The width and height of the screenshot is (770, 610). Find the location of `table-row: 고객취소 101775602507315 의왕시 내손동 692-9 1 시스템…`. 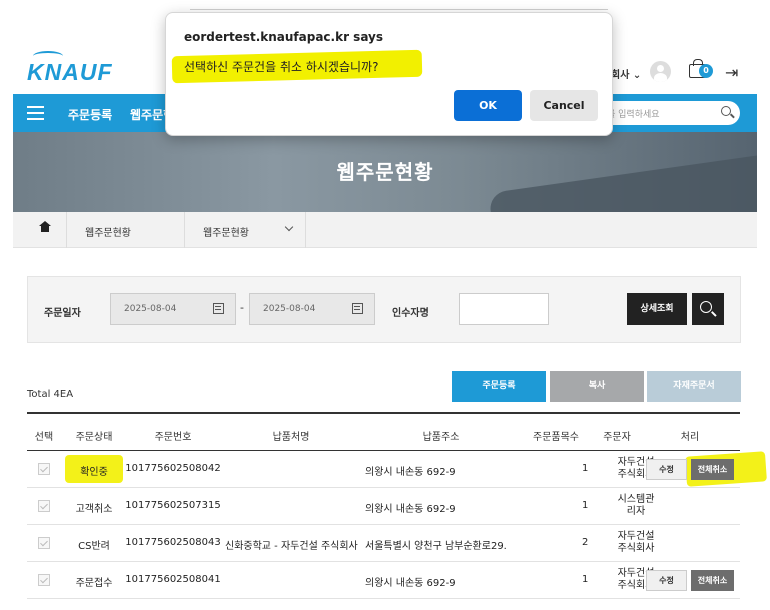

table-row: 고객취소 101775602507315 의왕시 내손동 692-9 1 시스템… is located at coordinates (383, 506).